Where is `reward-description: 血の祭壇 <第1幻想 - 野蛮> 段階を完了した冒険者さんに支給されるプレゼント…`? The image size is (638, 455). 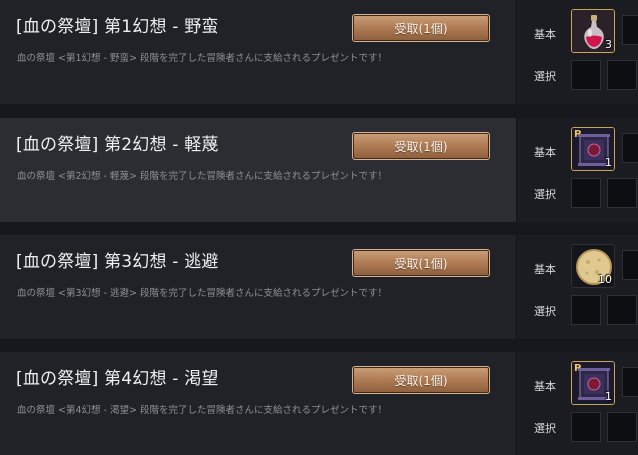 reward-description: 血の祭壇 <第1幻想 - 野蛮> 段階を完了した冒険者さんに支給されるプレゼント… is located at coordinates (202, 58).